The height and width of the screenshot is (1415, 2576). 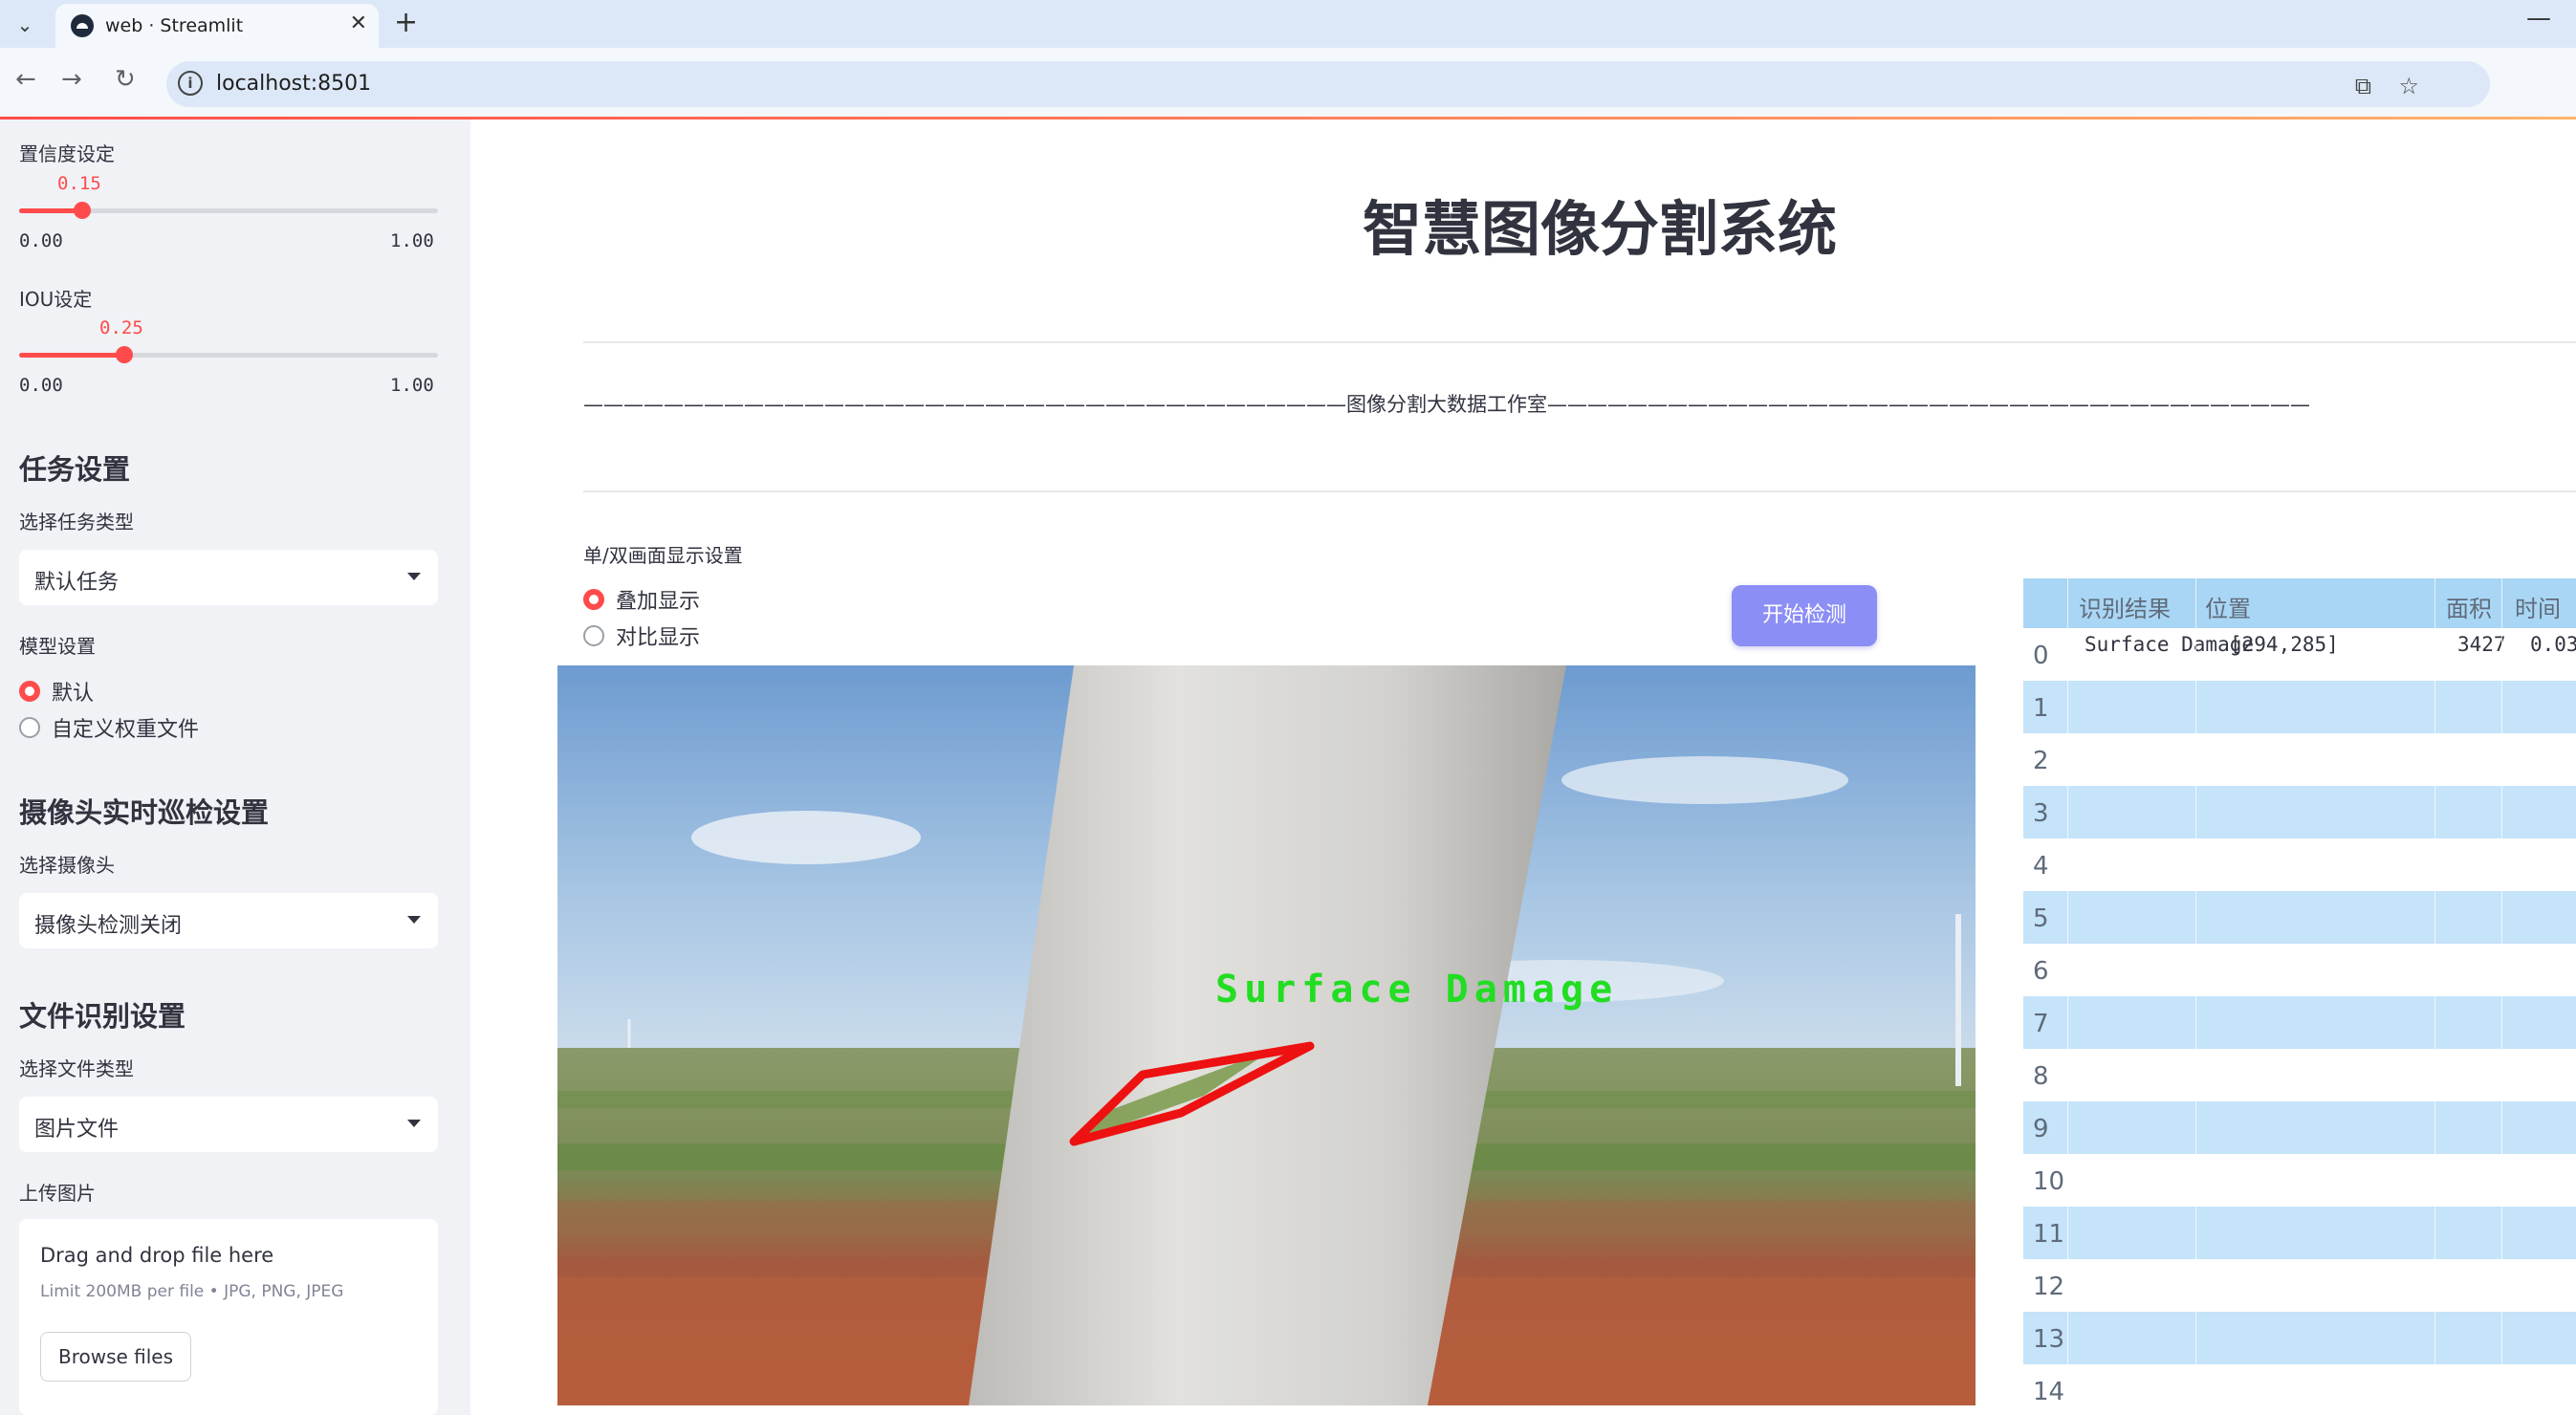 What do you see at coordinates (190, 83) in the screenshot?
I see `site-info-icon: i` at bounding box center [190, 83].